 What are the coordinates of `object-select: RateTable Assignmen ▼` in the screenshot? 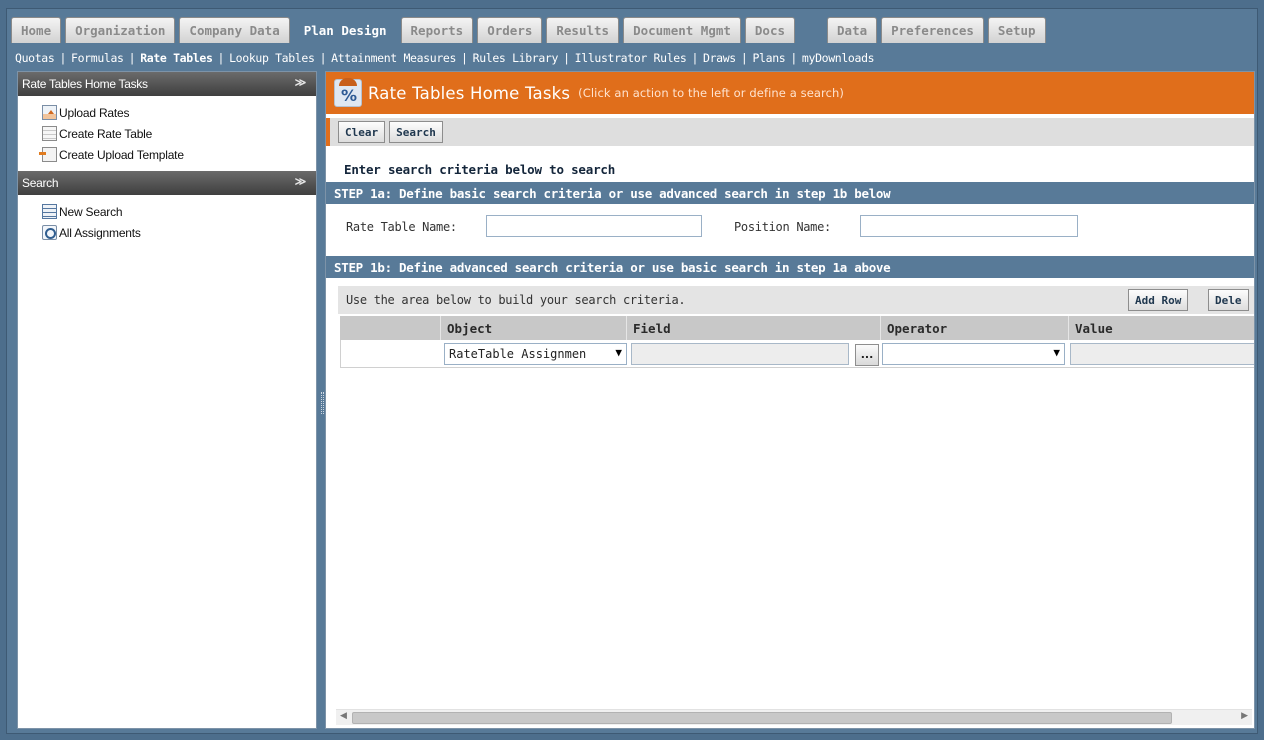 It's located at (535, 354).